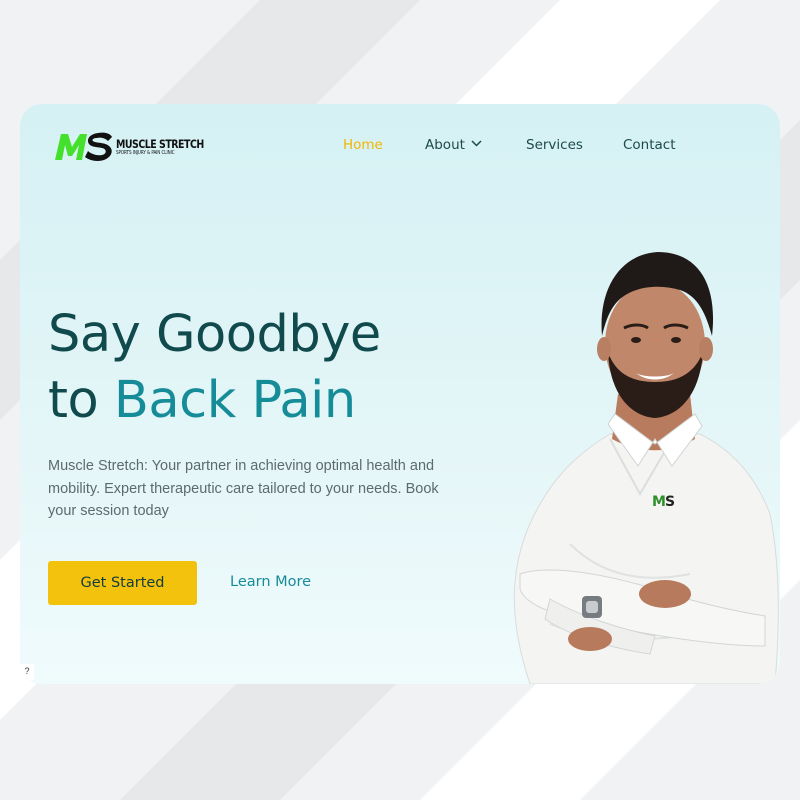 The image size is (800, 800). What do you see at coordinates (81, 400) in the screenshot?
I see `hero-heading-prefix: to` at bounding box center [81, 400].